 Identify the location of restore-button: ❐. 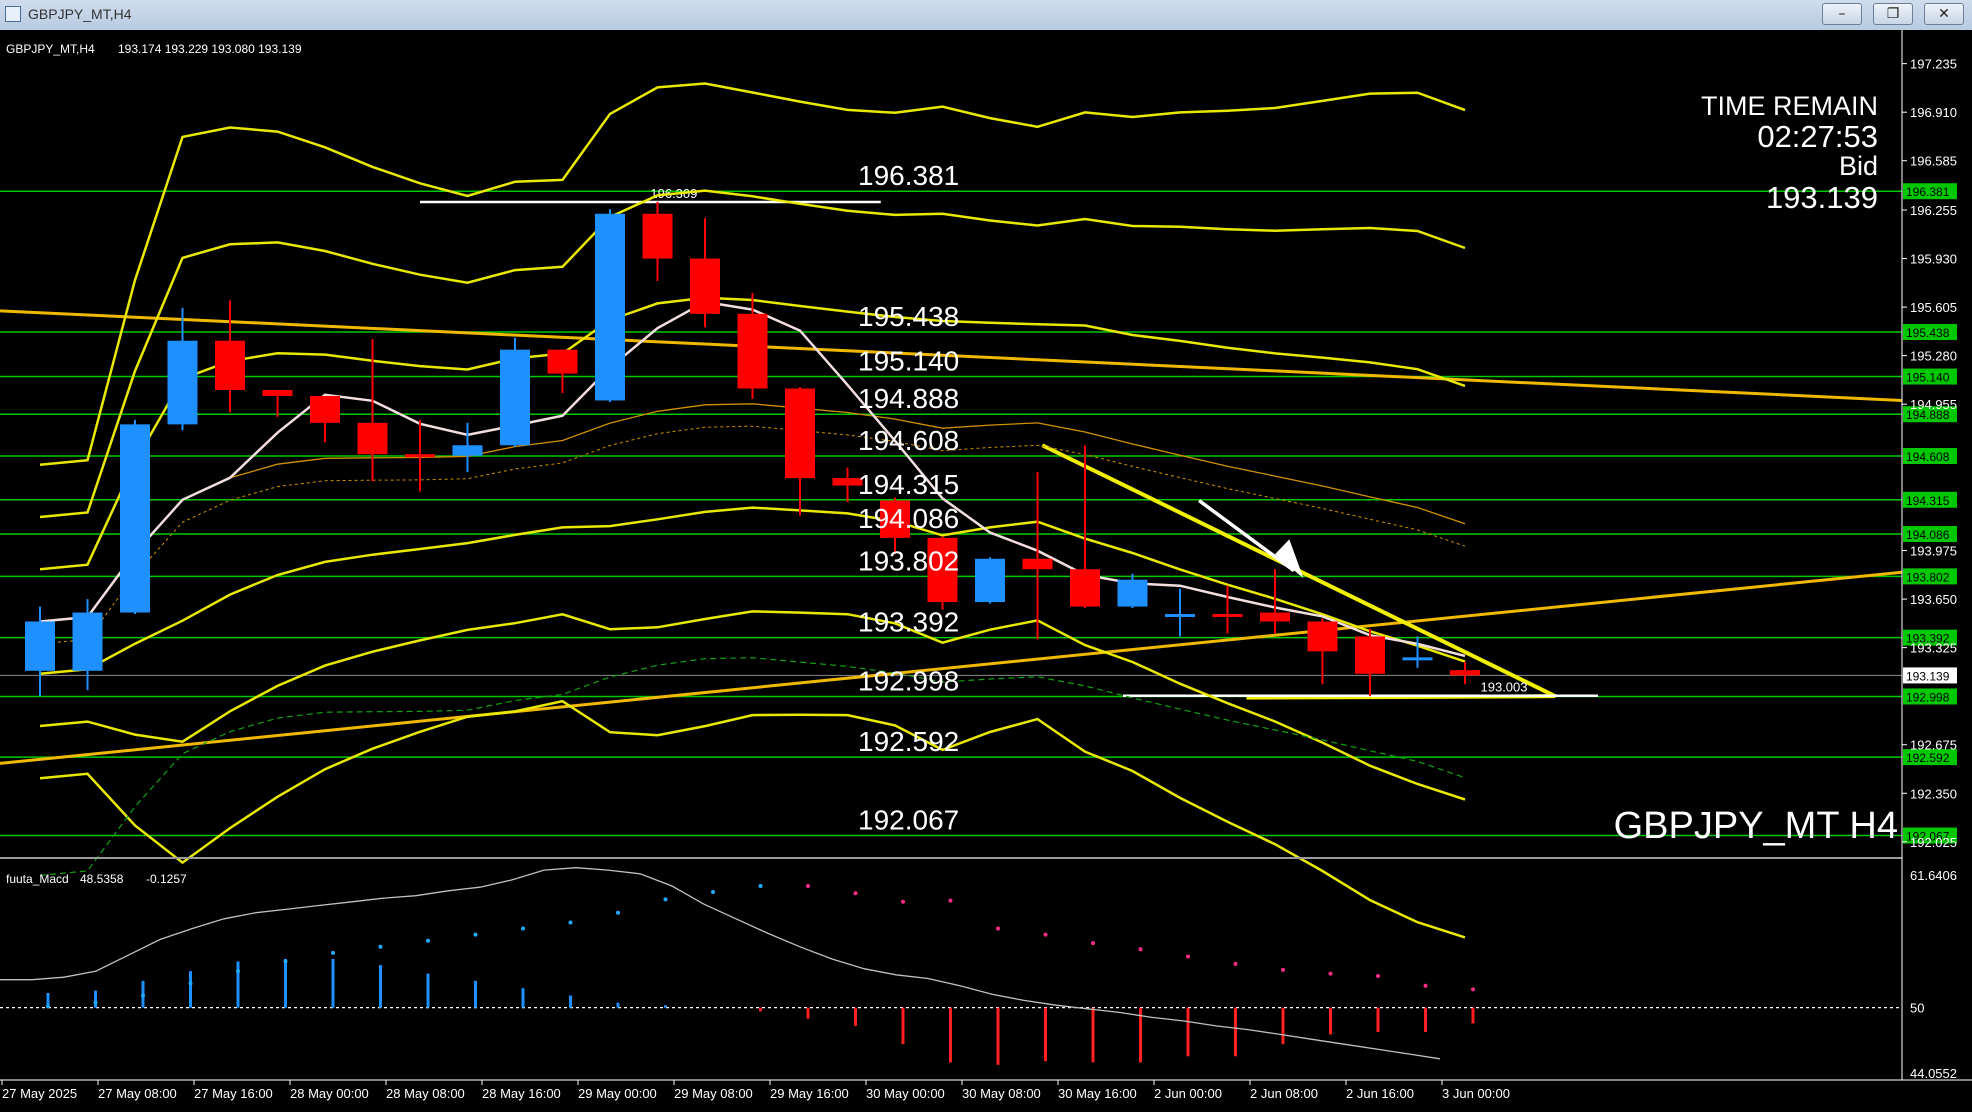
(1893, 14).